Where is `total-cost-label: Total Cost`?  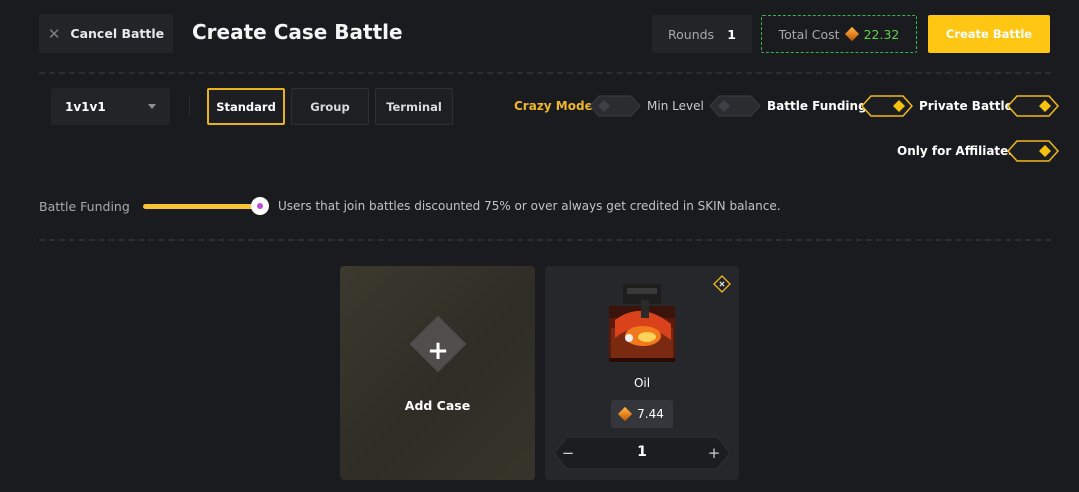 total-cost-label: Total Cost is located at coordinates (809, 34).